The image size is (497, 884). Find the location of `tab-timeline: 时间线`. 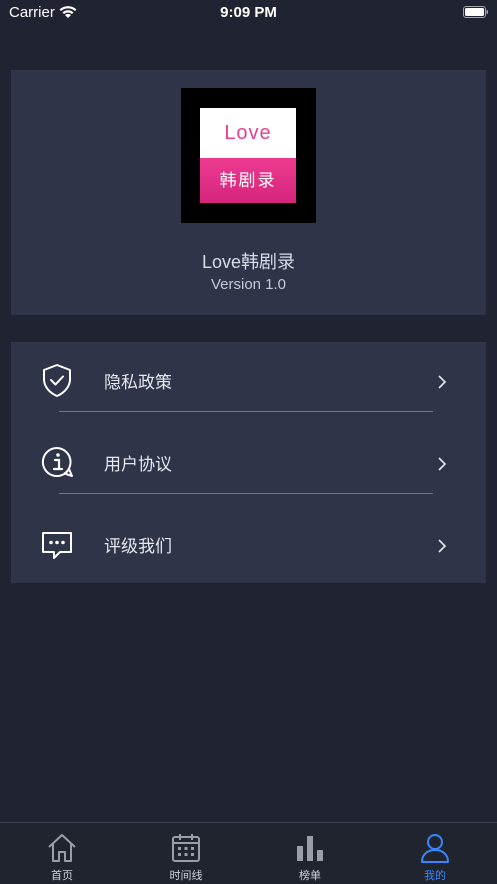

tab-timeline: 时间线 is located at coordinates (186, 853).